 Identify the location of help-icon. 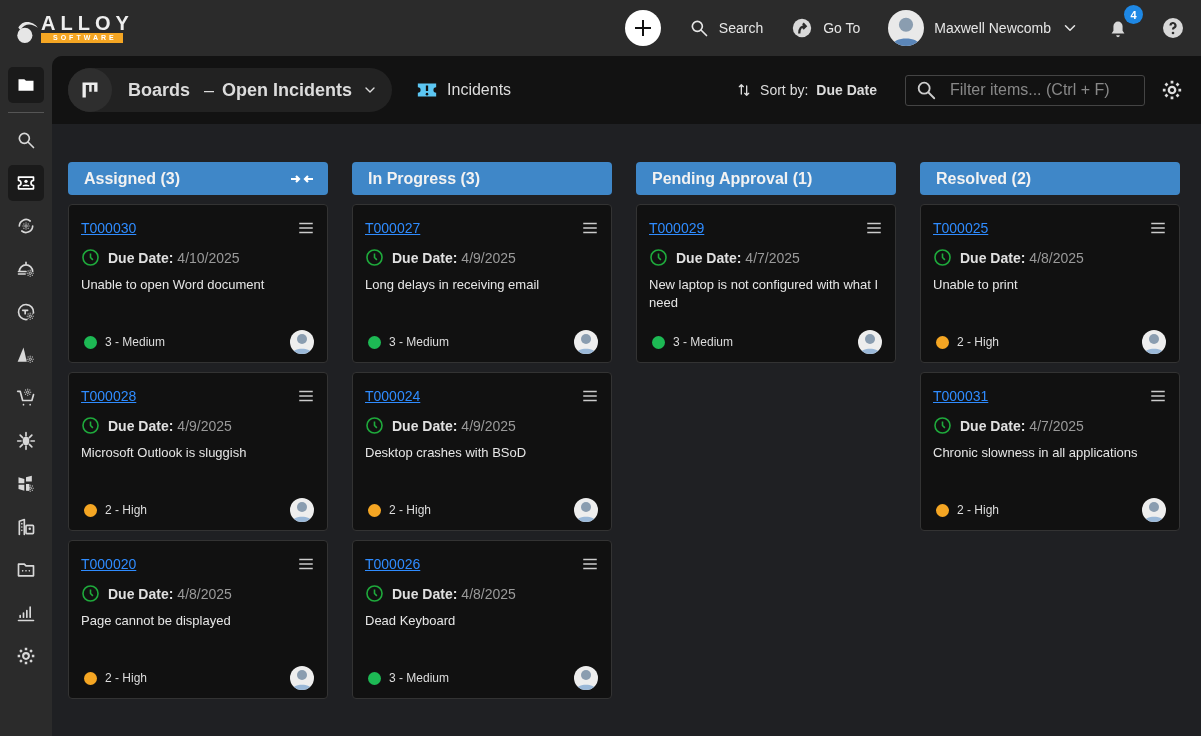
(1173, 28).